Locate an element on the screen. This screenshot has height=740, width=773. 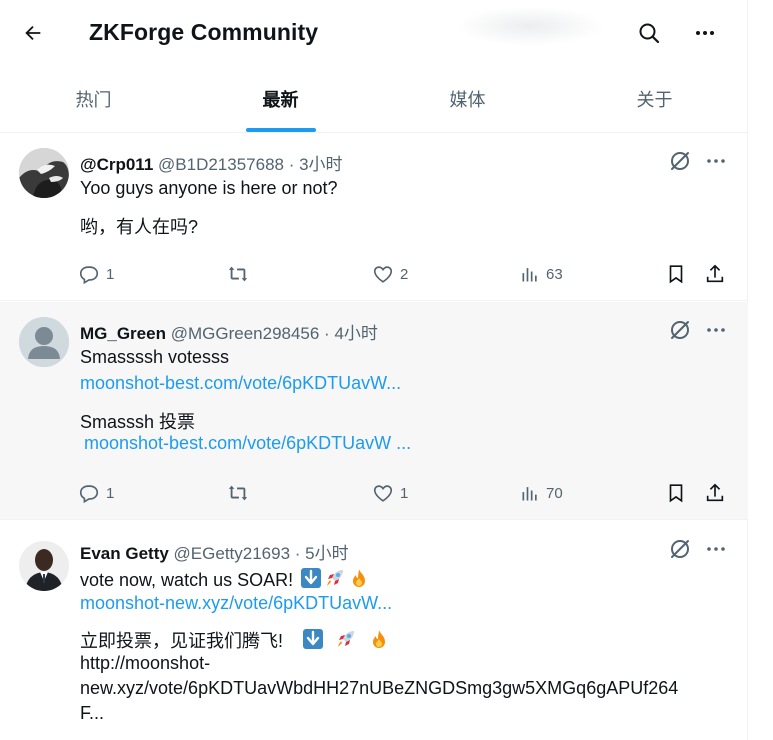
author-name: Evan Getty is located at coordinates (124, 553).